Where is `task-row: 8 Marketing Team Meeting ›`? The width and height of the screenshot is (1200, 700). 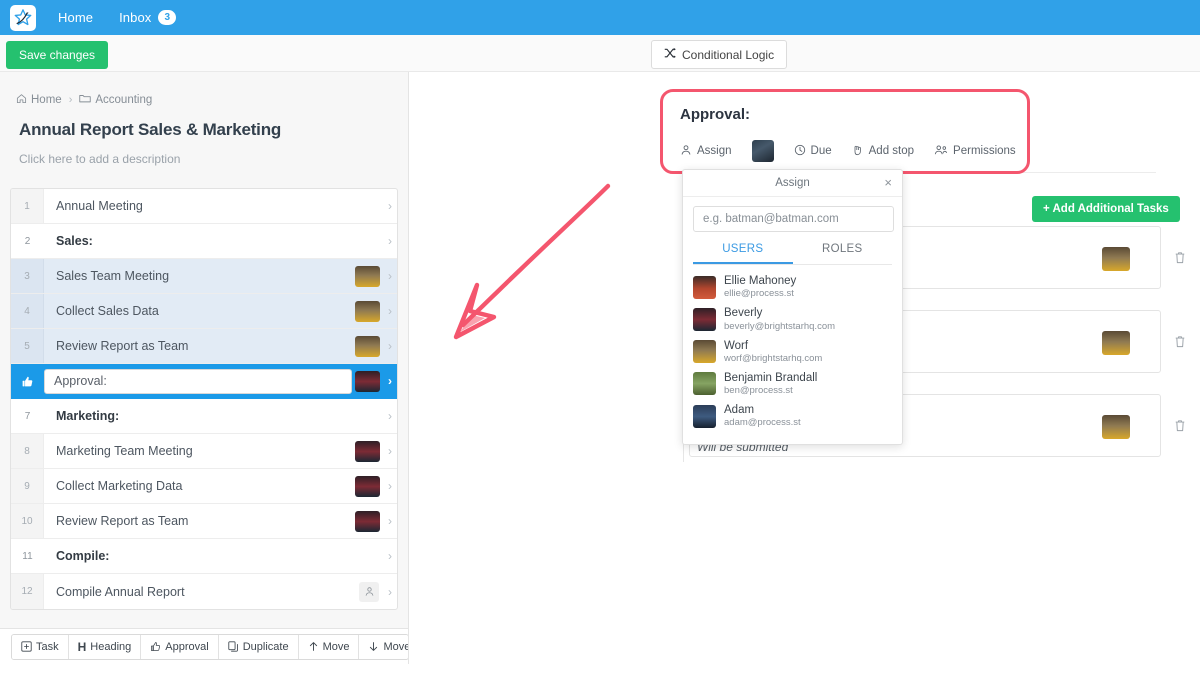
task-row: 8 Marketing Team Meeting › is located at coordinates (204, 451).